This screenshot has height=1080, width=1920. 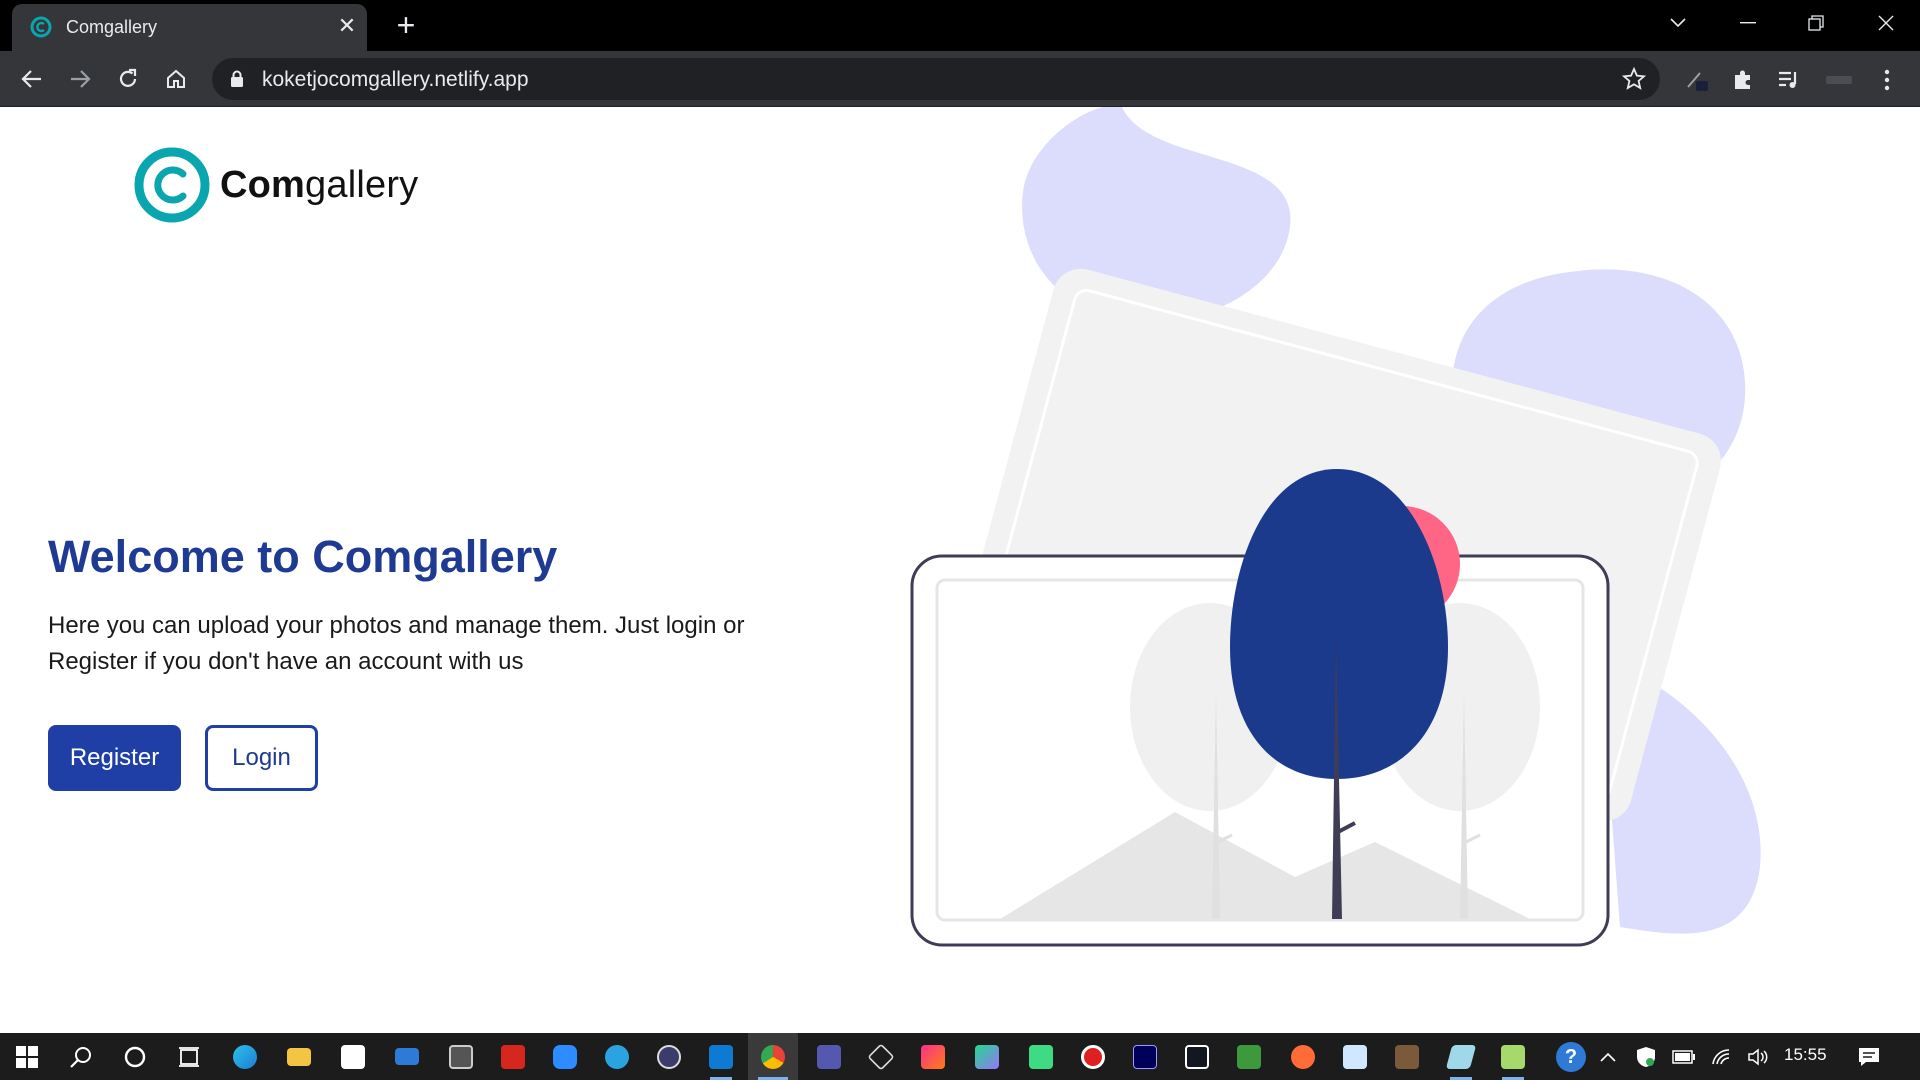 I want to click on mail-icon, so click(x=407, y=1056).